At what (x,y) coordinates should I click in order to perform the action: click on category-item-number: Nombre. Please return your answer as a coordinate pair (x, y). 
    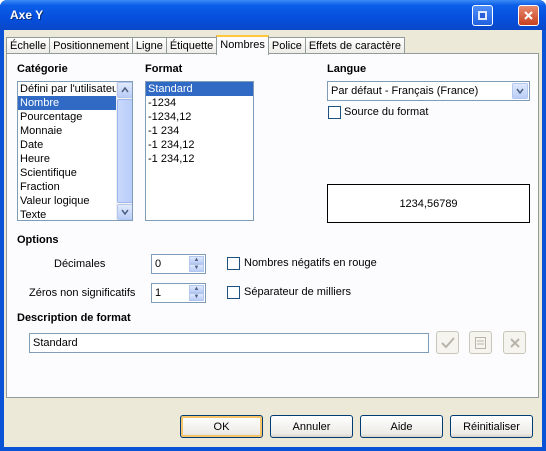
    Looking at the image, I should click on (67, 103).